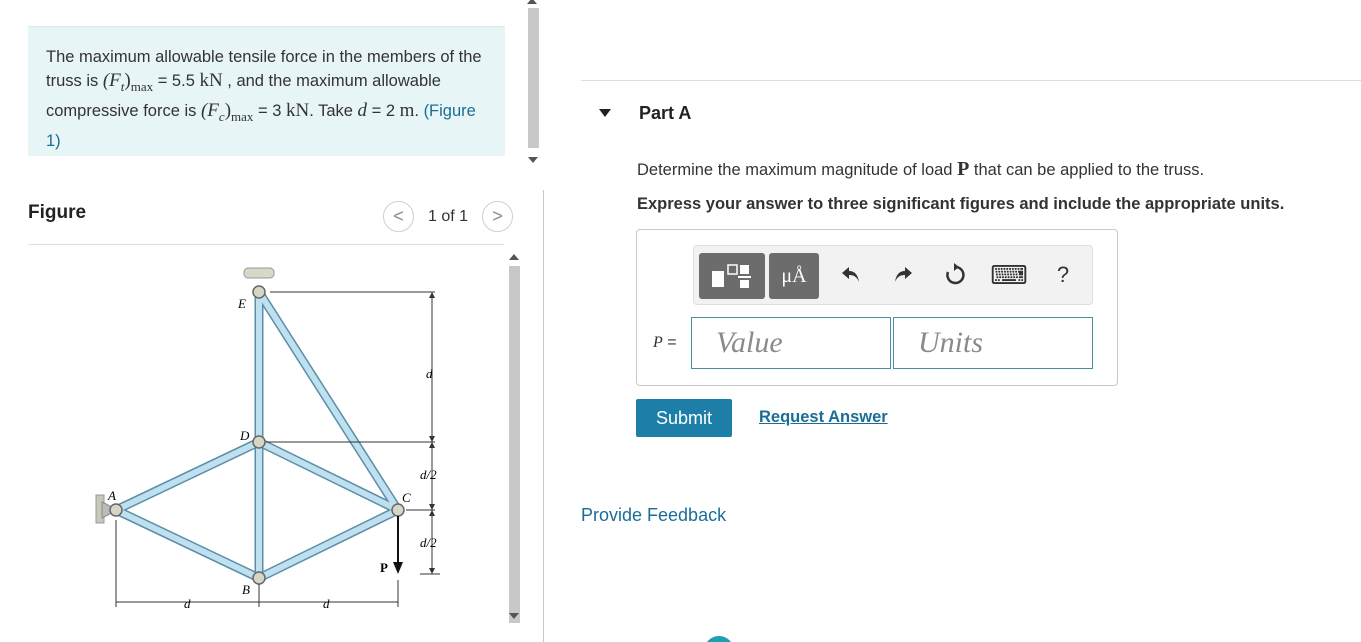 This screenshot has height=642, width=1361. What do you see at coordinates (543, 416) in the screenshot?
I see `pane-divider` at bounding box center [543, 416].